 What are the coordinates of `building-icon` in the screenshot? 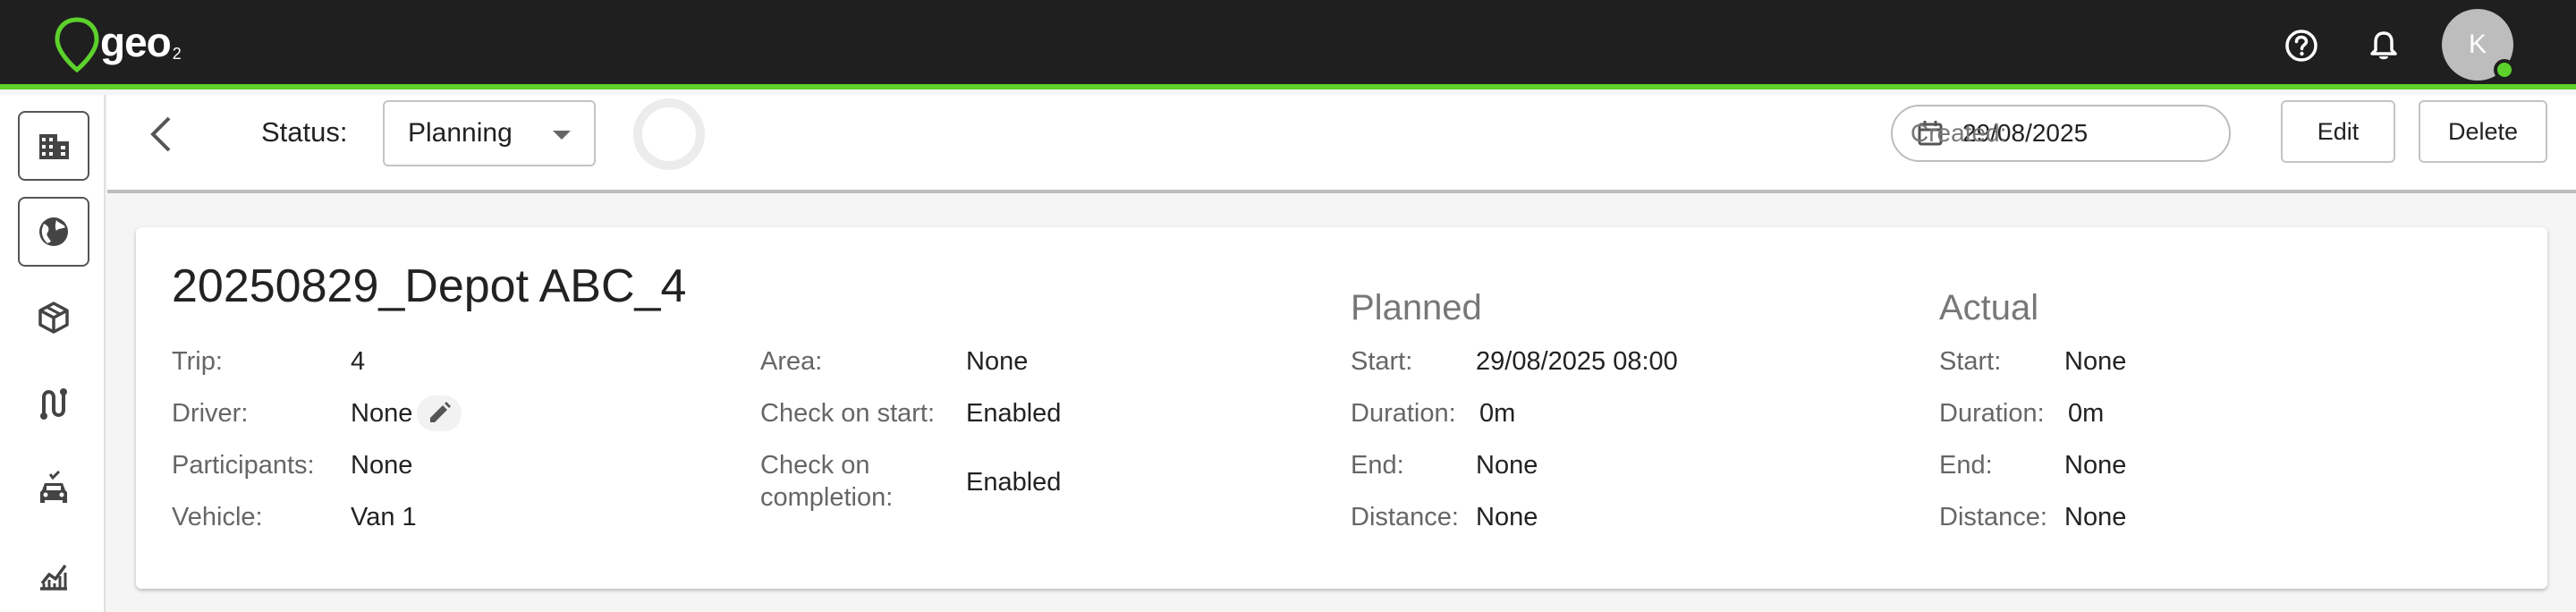 It's located at (54, 146).